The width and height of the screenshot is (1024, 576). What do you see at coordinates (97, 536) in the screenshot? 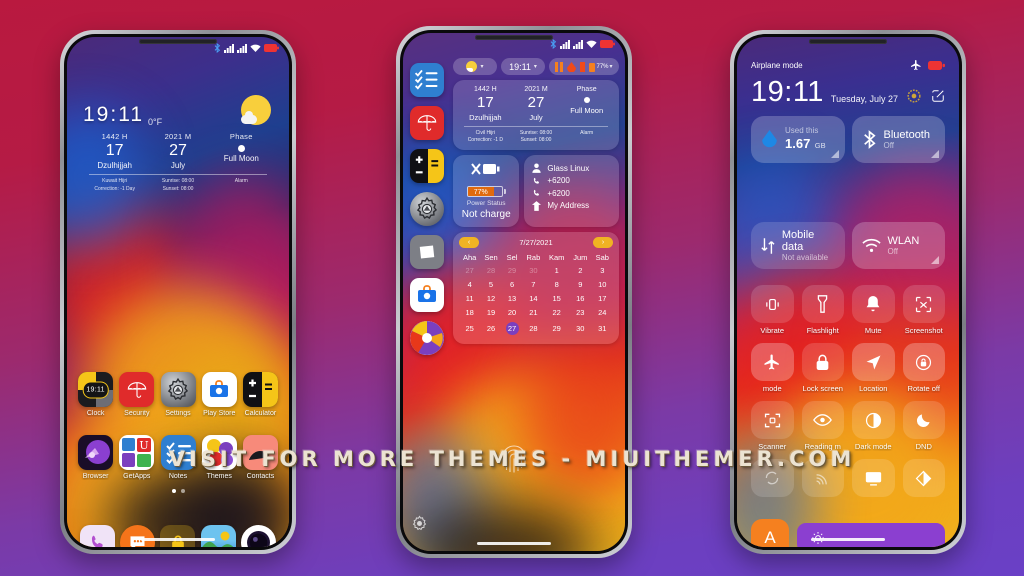
I see `phone-icon` at bounding box center [97, 536].